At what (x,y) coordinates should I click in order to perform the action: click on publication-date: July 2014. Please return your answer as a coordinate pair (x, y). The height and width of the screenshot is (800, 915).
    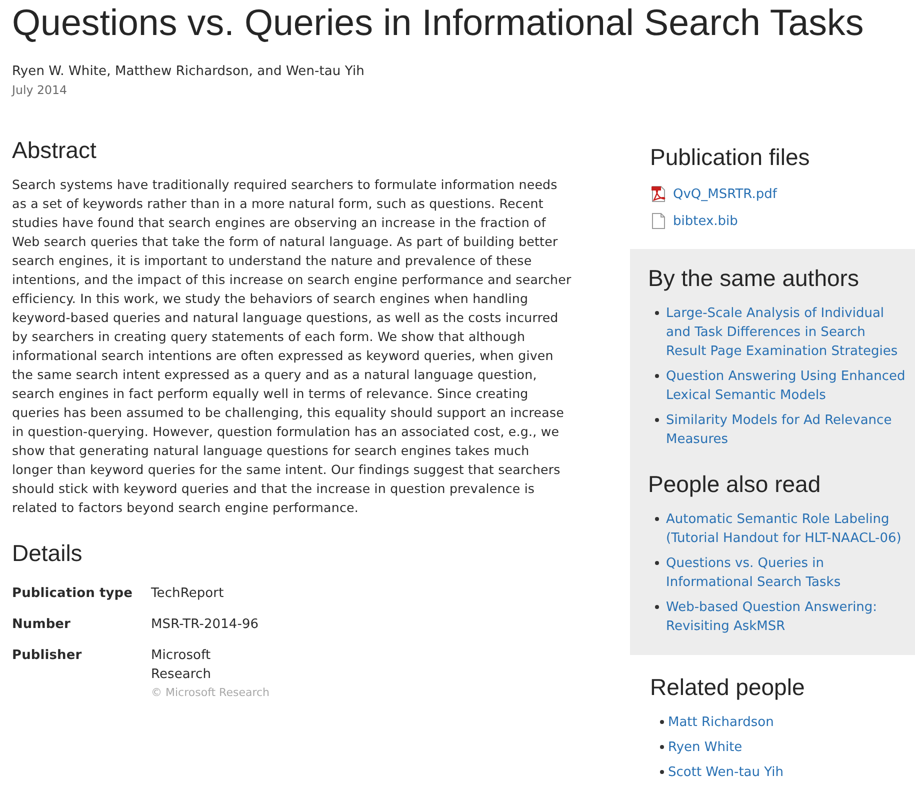
    Looking at the image, I should click on (39, 90).